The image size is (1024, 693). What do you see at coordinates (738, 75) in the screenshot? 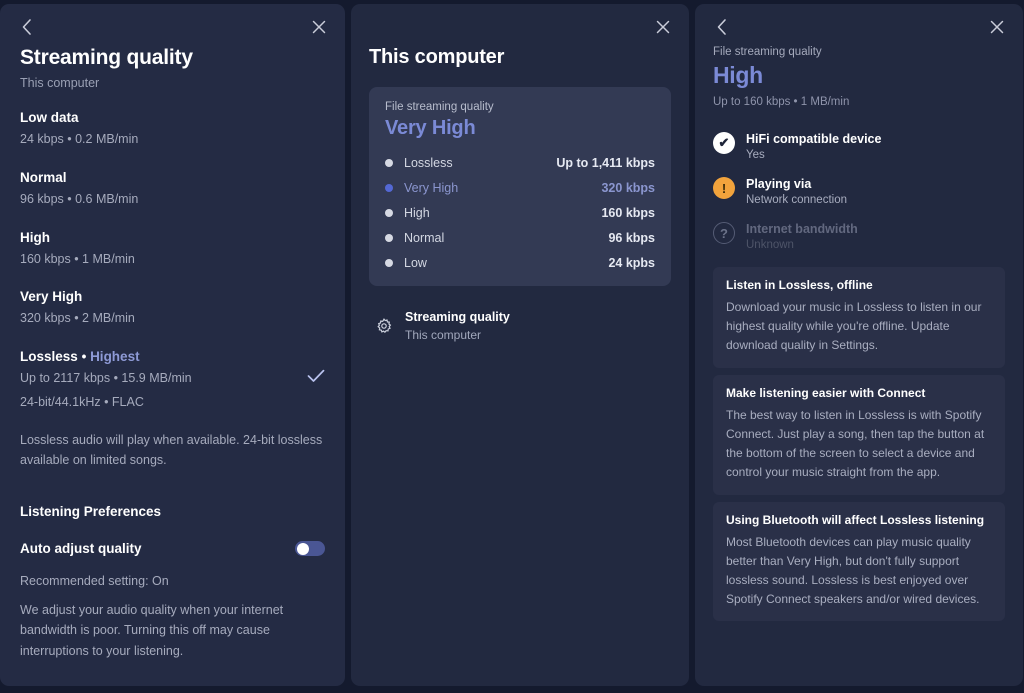
I see `file-streaming-quality-value: High` at bounding box center [738, 75].